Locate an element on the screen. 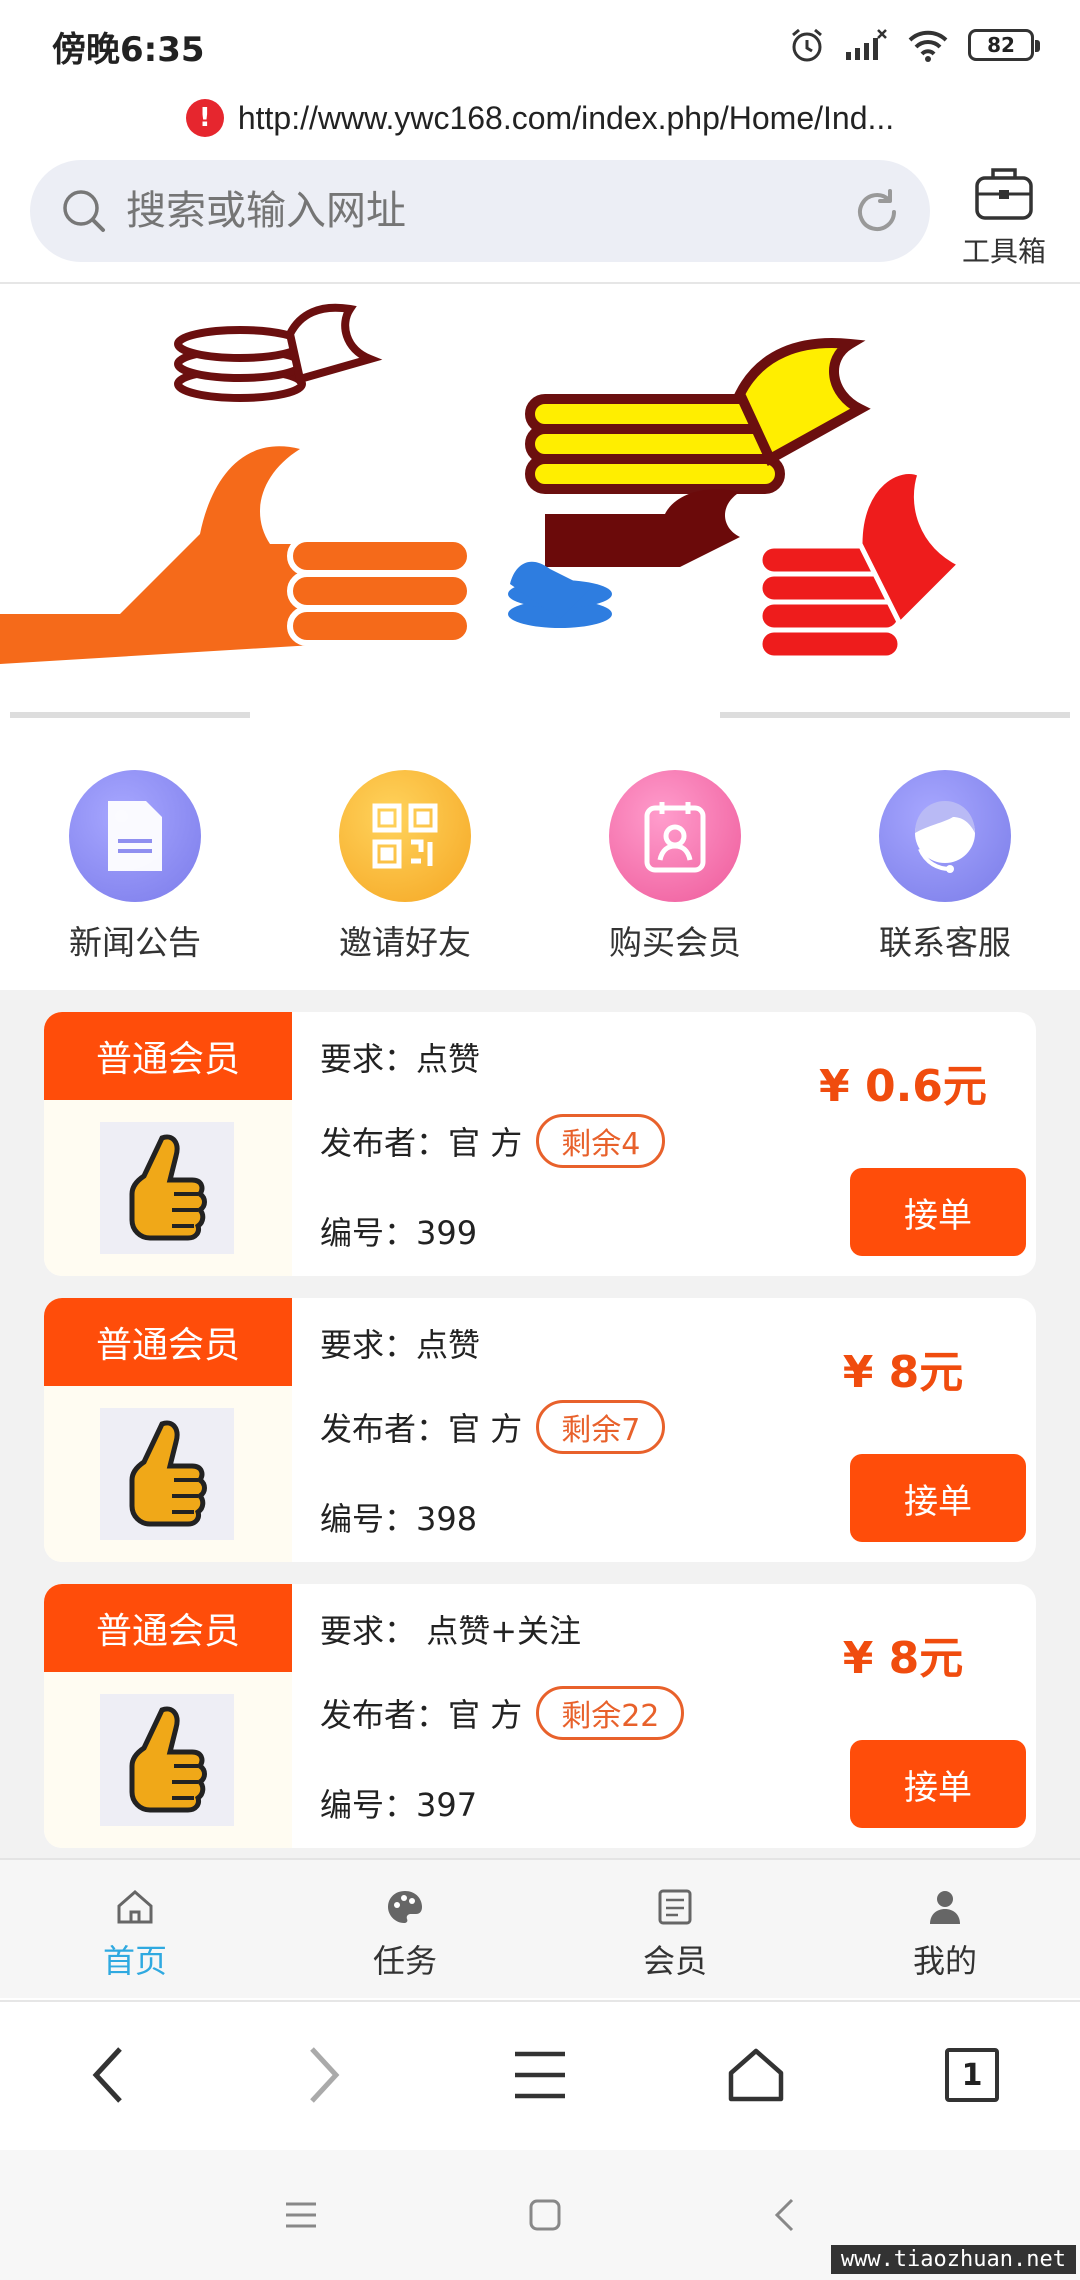  system-back-icon is located at coordinates (784, 2215).